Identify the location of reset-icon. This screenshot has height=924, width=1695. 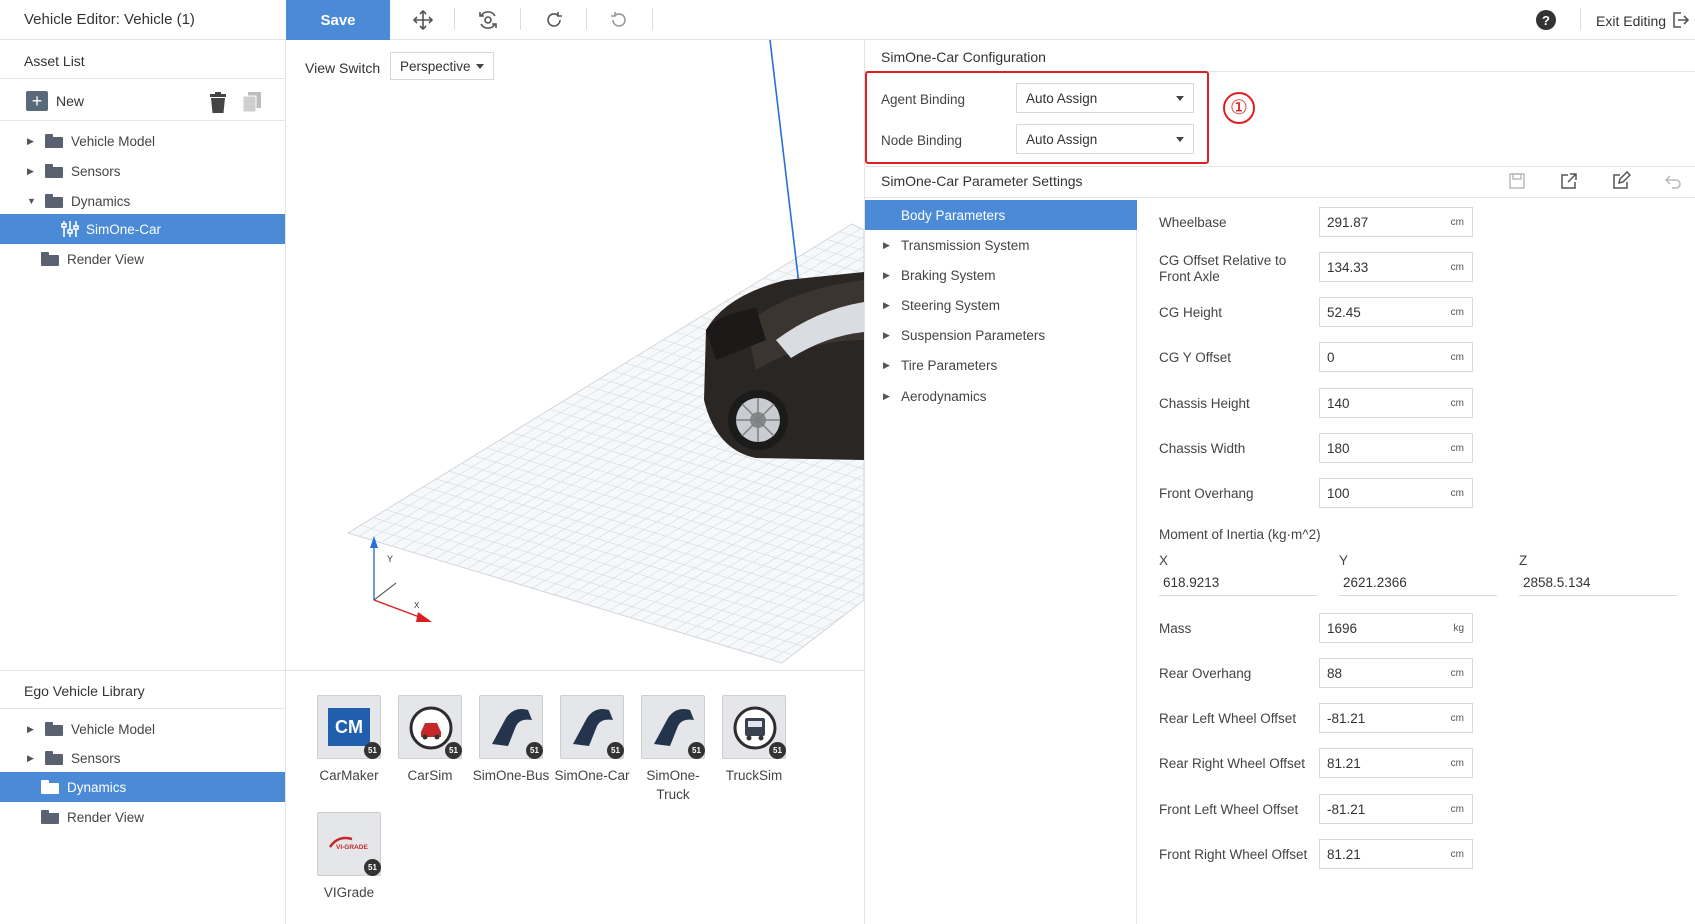
(1673, 181).